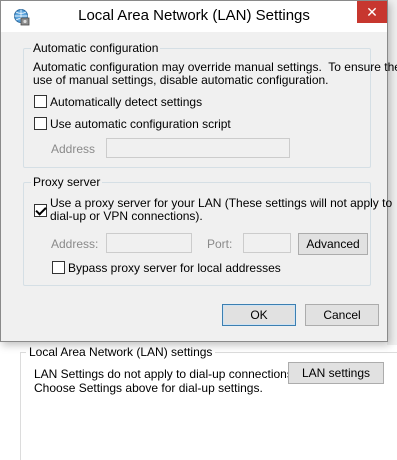  I want to click on lan-settings-group-title: Local Area Network (LAN) settings, so click(121, 352).